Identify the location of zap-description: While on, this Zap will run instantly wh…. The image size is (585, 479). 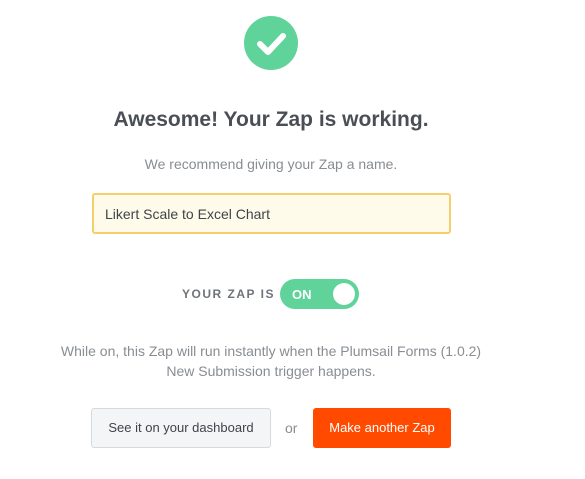
(271, 361).